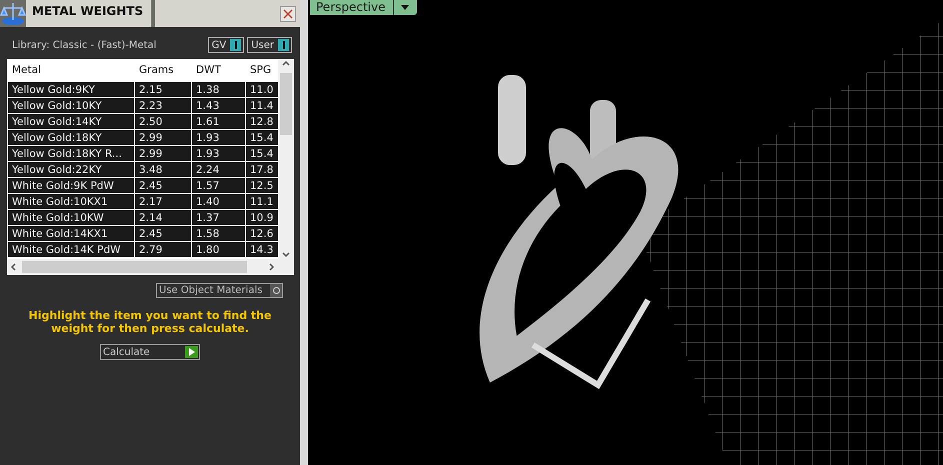 The image size is (943, 465). Describe the element at coordinates (226, 45) in the screenshot. I see `toggle-switch: GV` at that location.